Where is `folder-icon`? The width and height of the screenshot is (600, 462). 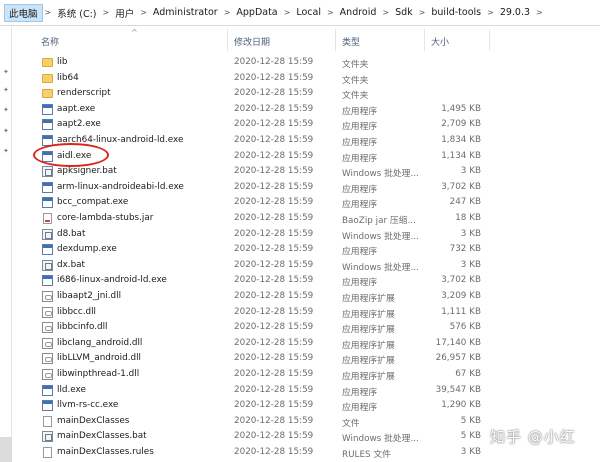
folder-icon is located at coordinates (47, 94).